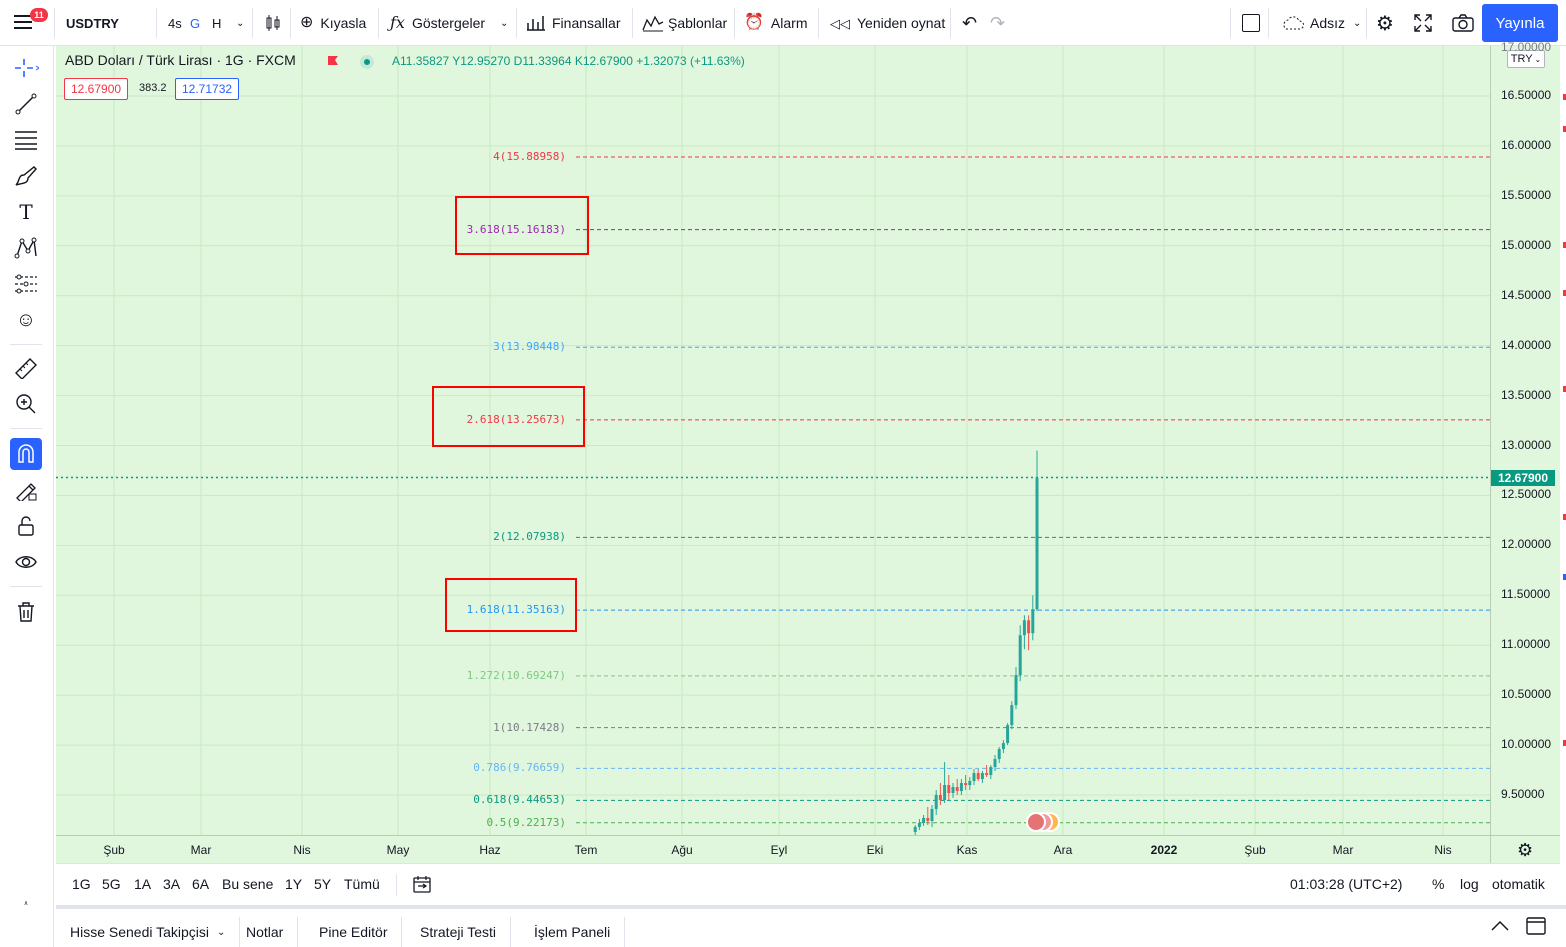 The height and width of the screenshot is (947, 1566). I want to click on layout-button: Adsız ⌄, so click(1320, 23).